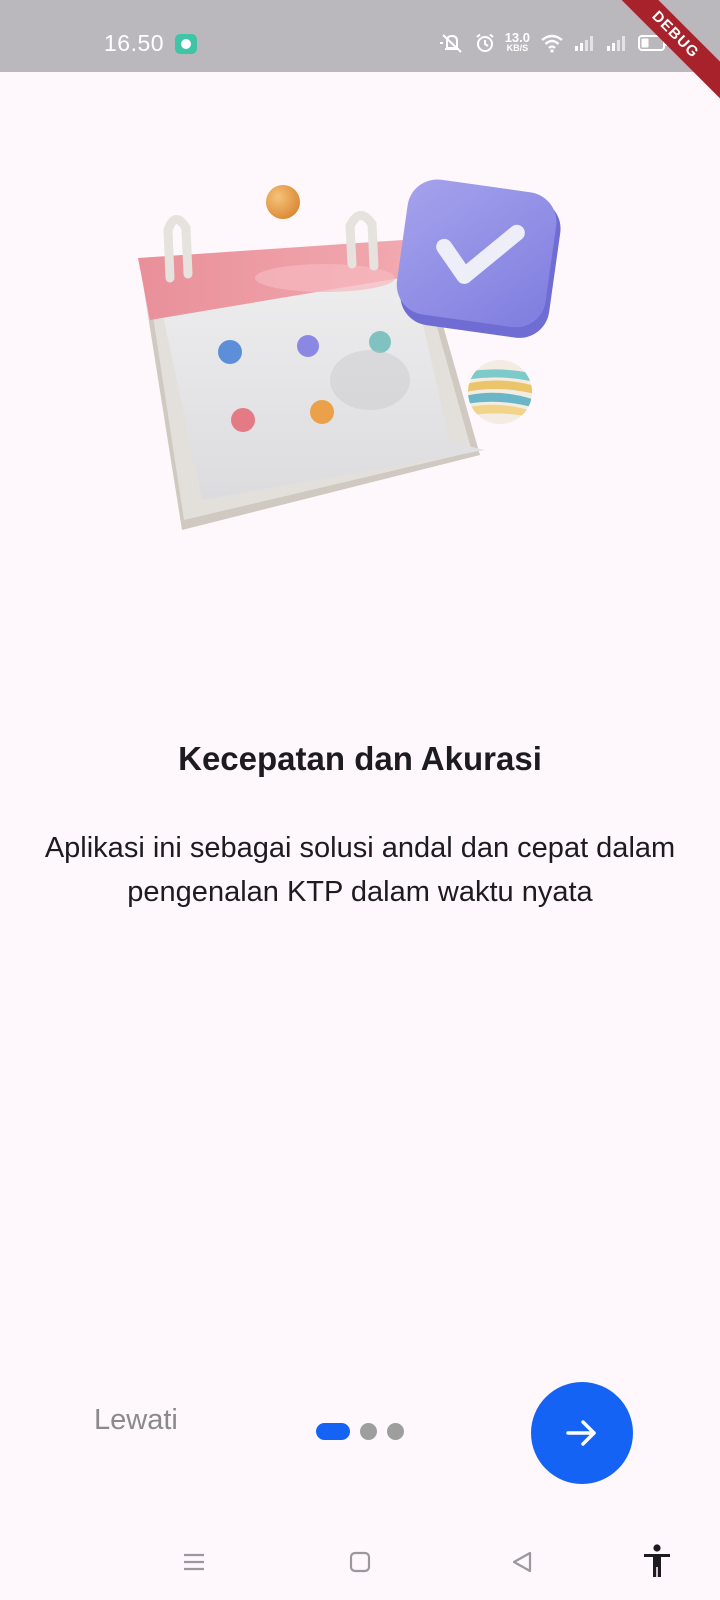 This screenshot has height=1600, width=720. Describe the element at coordinates (517, 37) in the screenshot. I see `network-speed-value: 13.0` at that location.